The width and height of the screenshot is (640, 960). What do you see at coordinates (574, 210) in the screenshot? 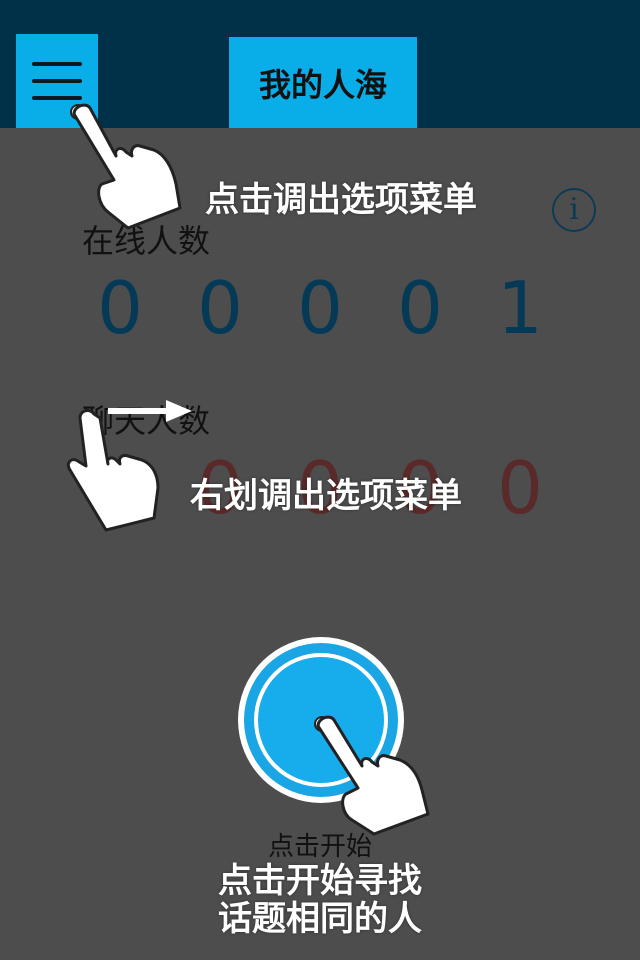
I see `info-icon: i` at bounding box center [574, 210].